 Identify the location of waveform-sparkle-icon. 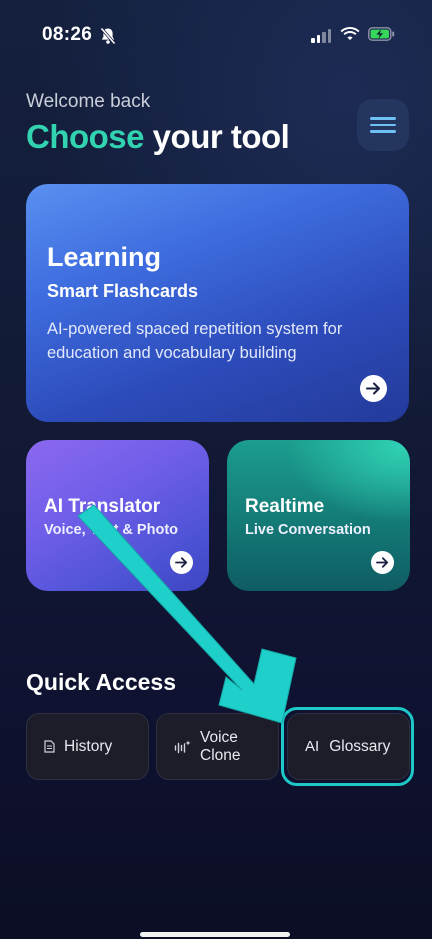
(182, 747).